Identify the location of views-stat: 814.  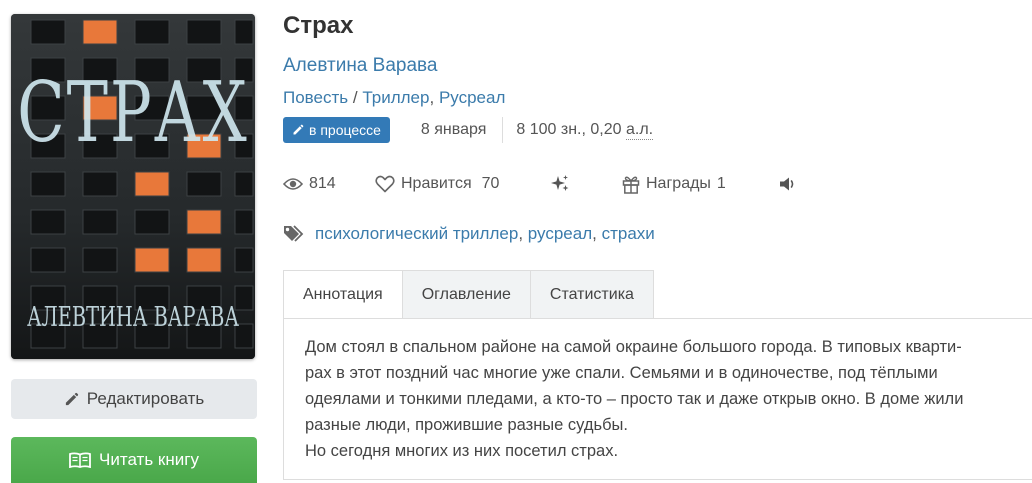
(309, 184).